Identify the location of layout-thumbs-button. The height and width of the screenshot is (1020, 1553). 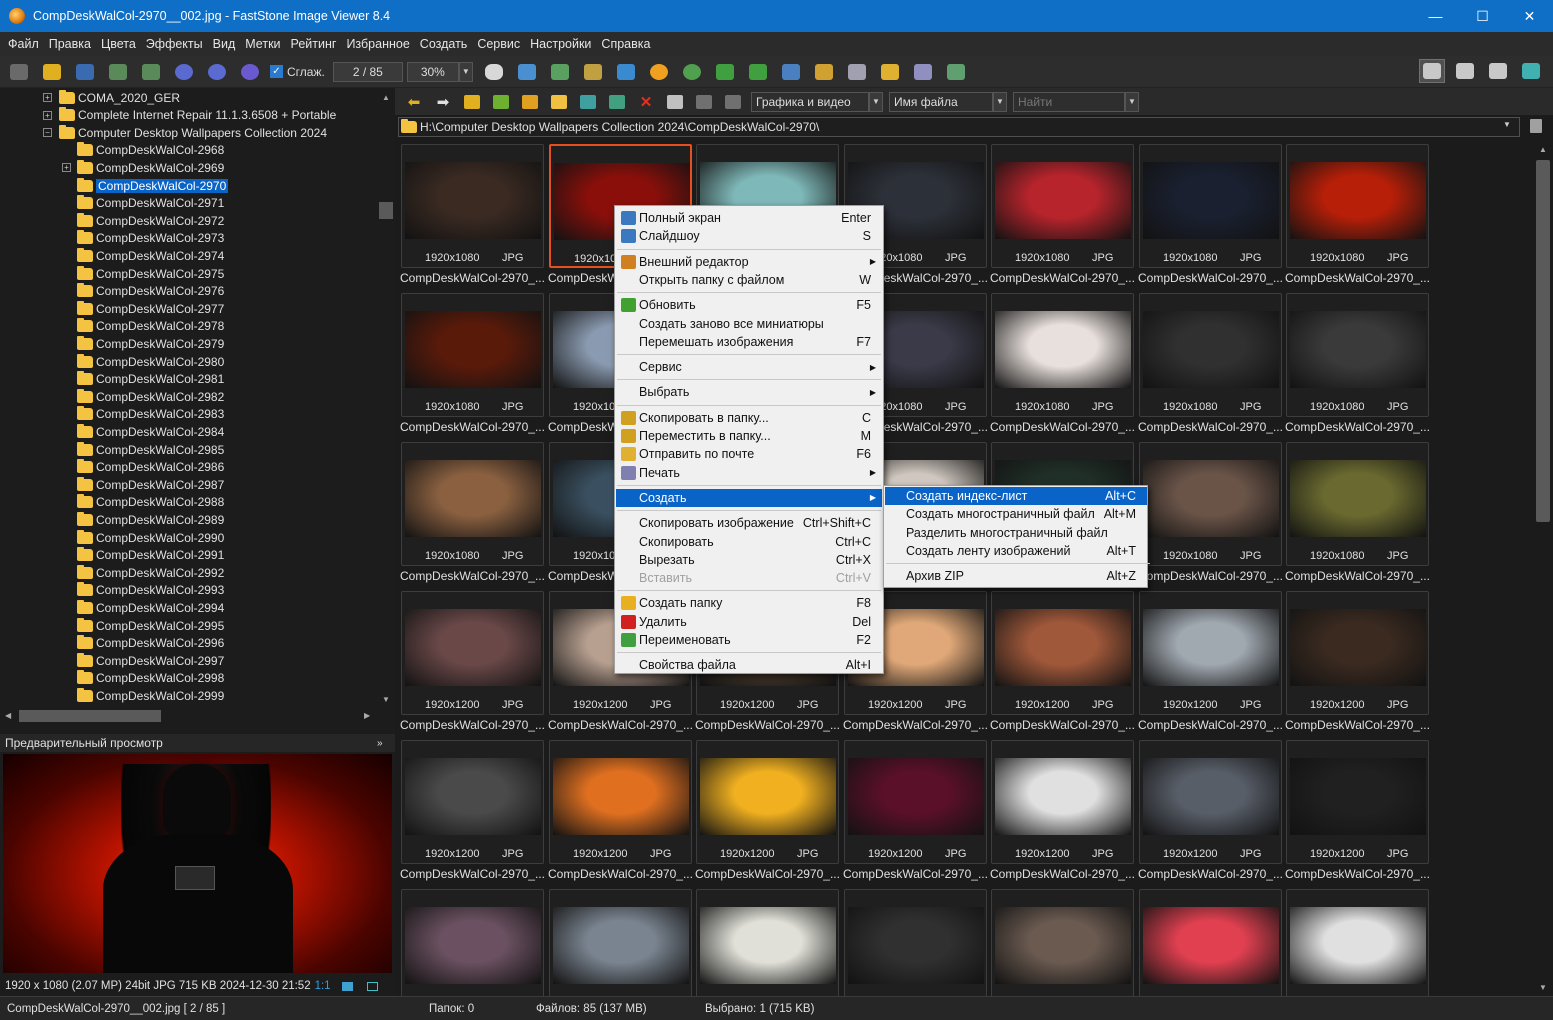
(1465, 71).